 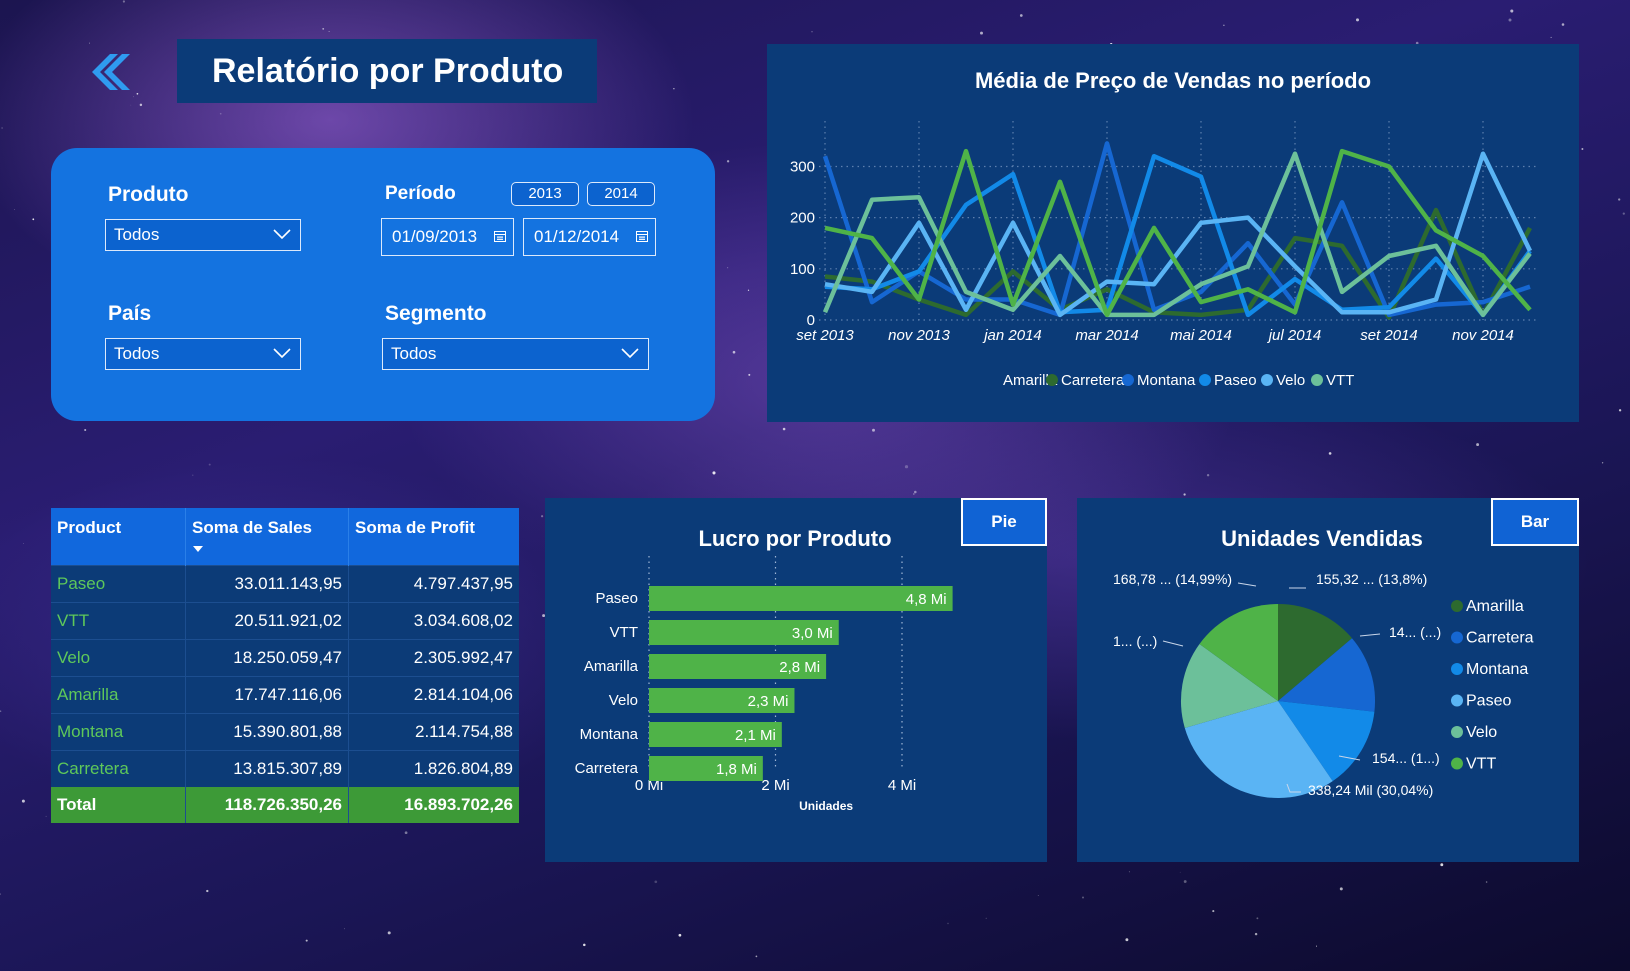 What do you see at coordinates (433, 584) in the screenshot?
I see `profit-cell: 4.797.437,95` at bounding box center [433, 584].